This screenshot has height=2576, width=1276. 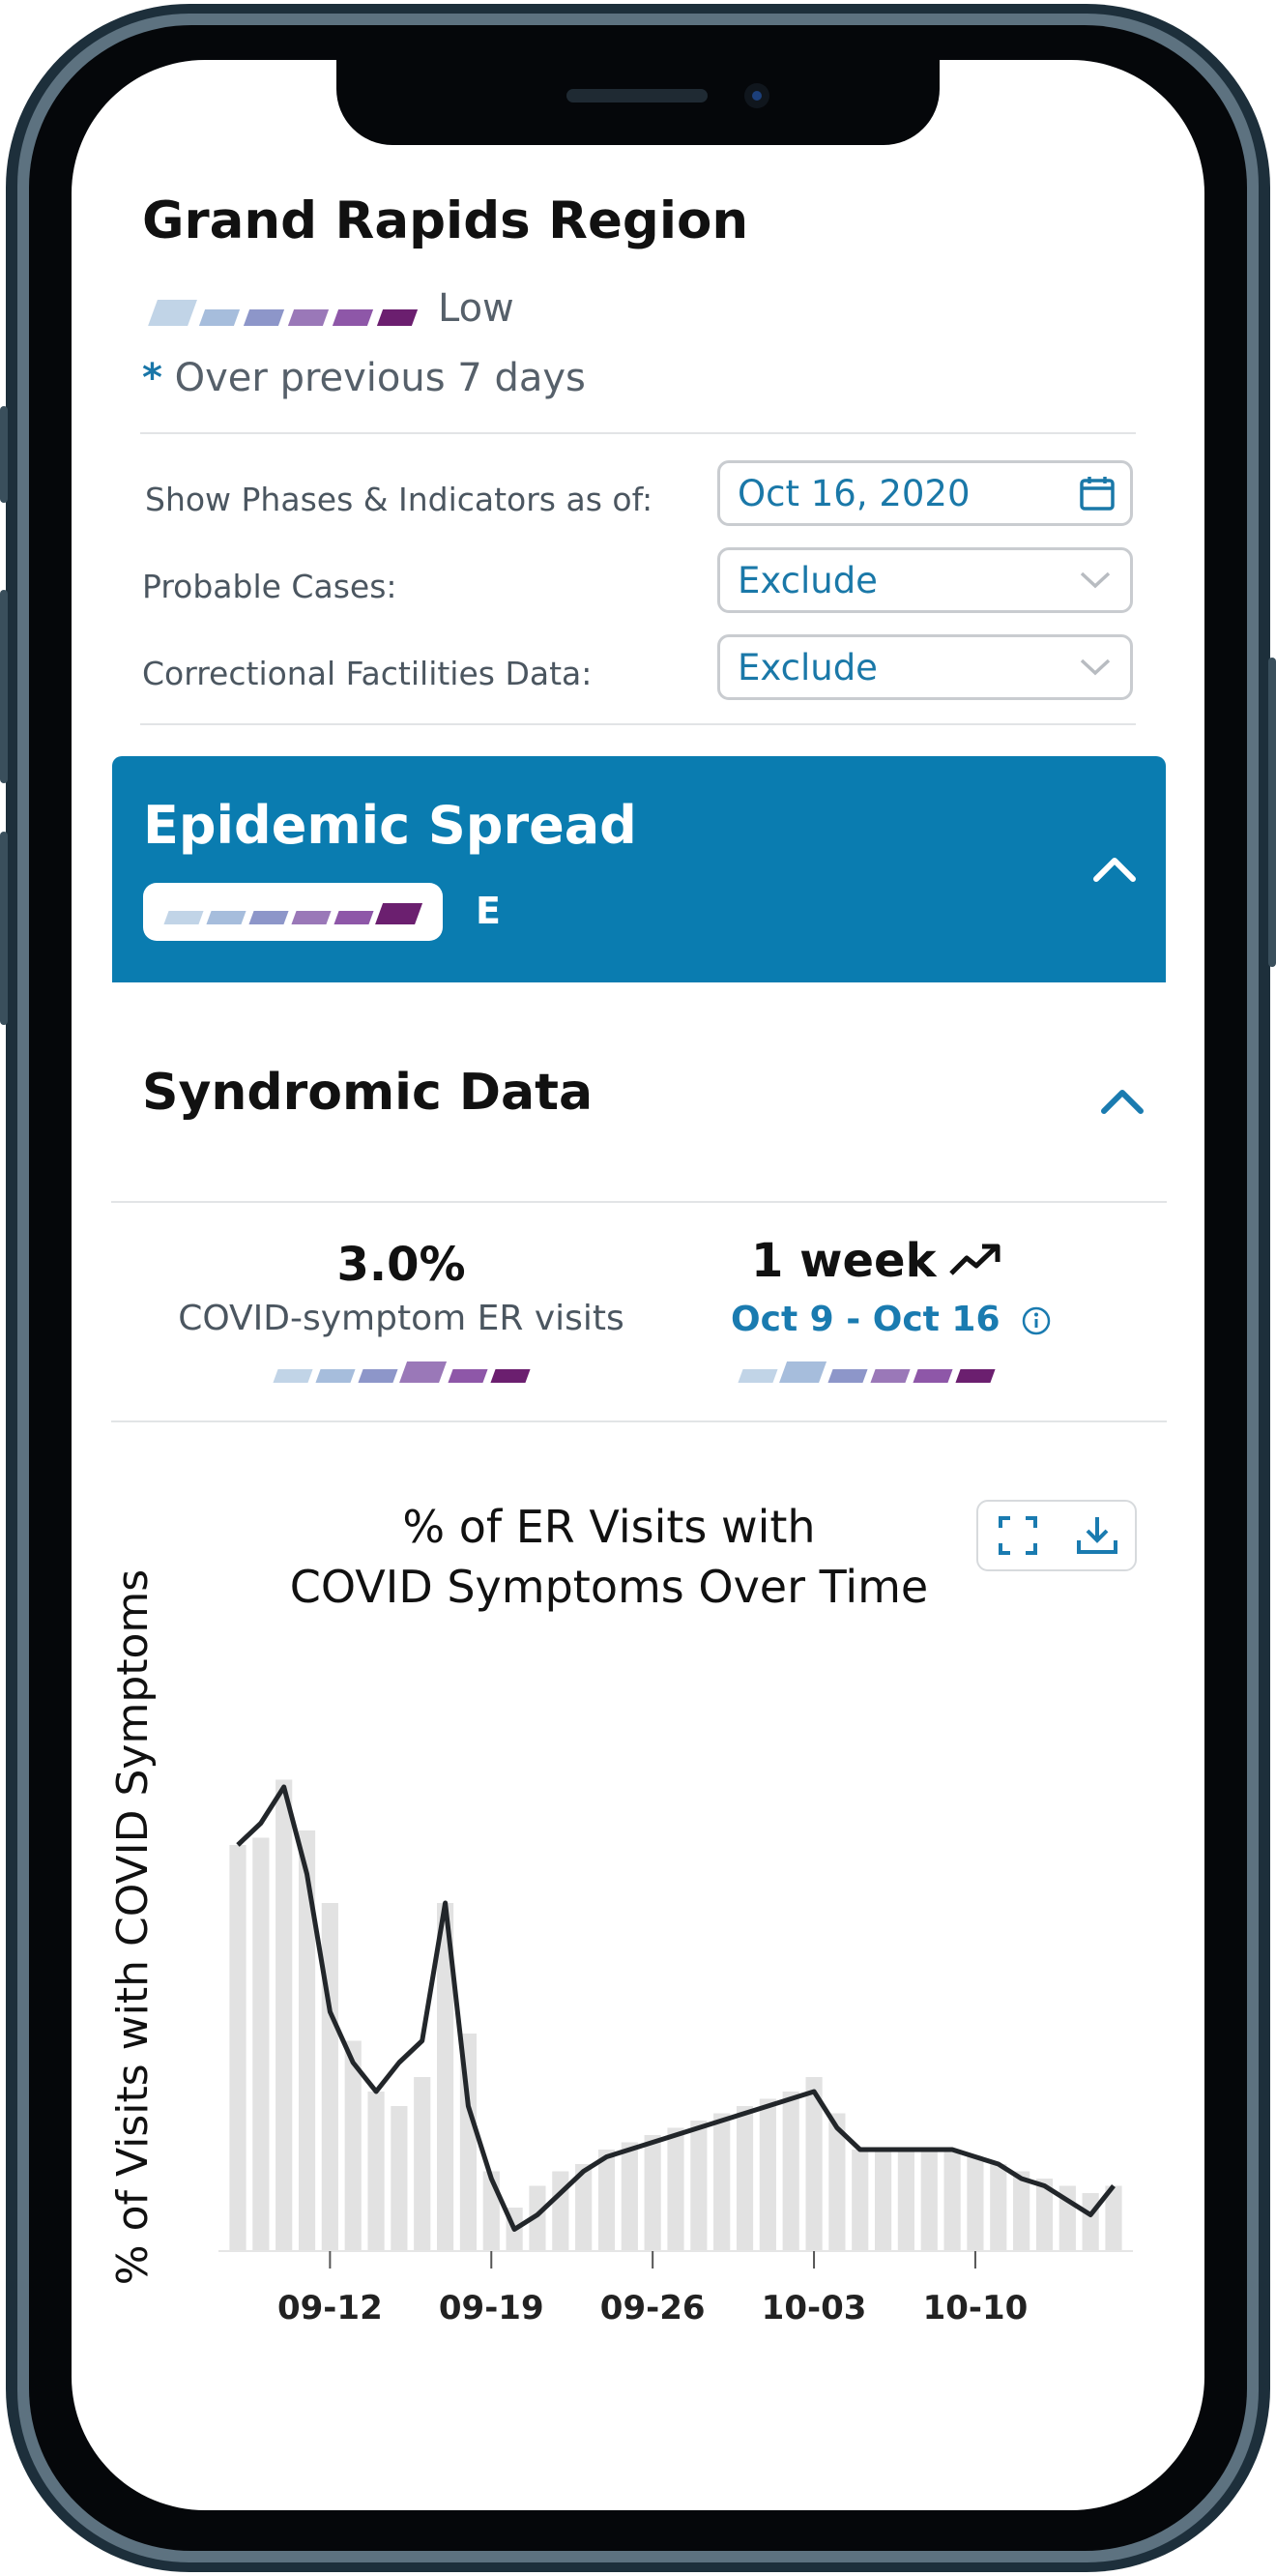 What do you see at coordinates (639, 1202) in the screenshot?
I see `divider-syndromic` at bounding box center [639, 1202].